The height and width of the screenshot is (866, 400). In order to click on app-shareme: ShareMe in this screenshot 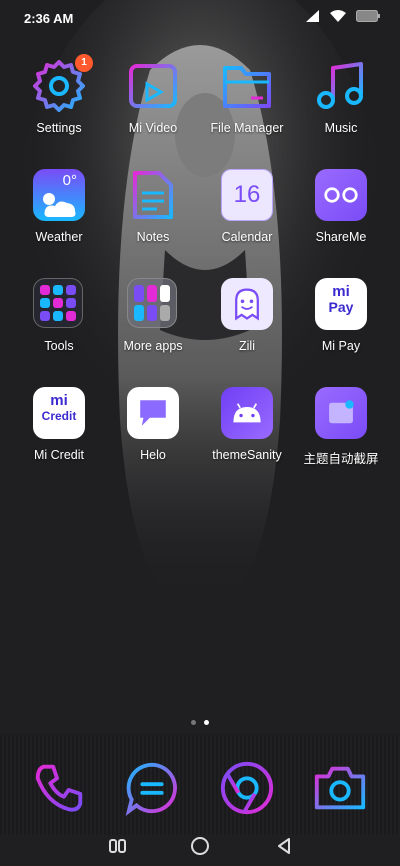, I will do `click(341, 206)`.